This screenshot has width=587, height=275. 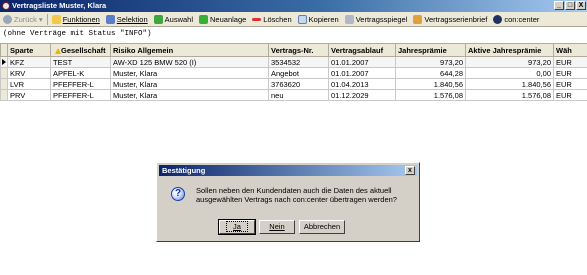 I want to click on back-arrow-icon, so click(x=7, y=19).